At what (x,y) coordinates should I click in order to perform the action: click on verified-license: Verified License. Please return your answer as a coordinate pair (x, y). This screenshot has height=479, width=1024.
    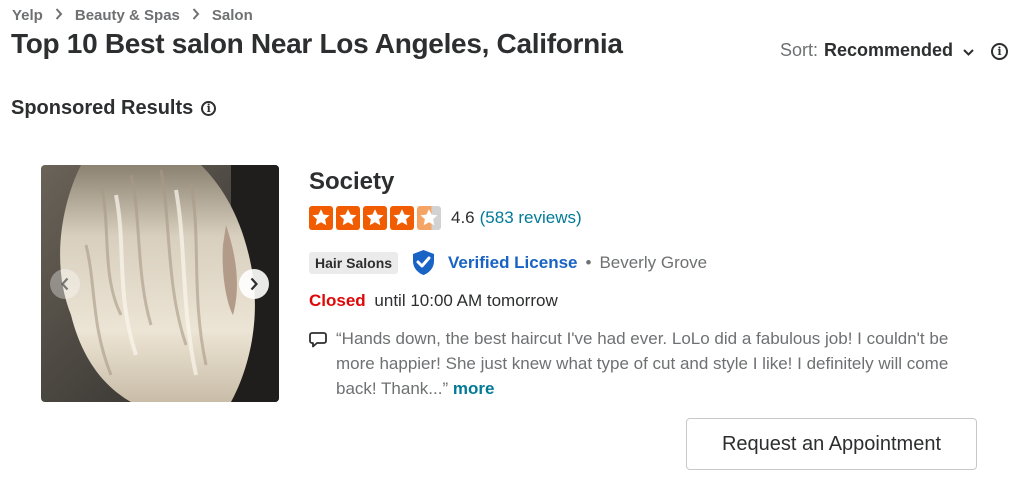
    Looking at the image, I should click on (494, 262).